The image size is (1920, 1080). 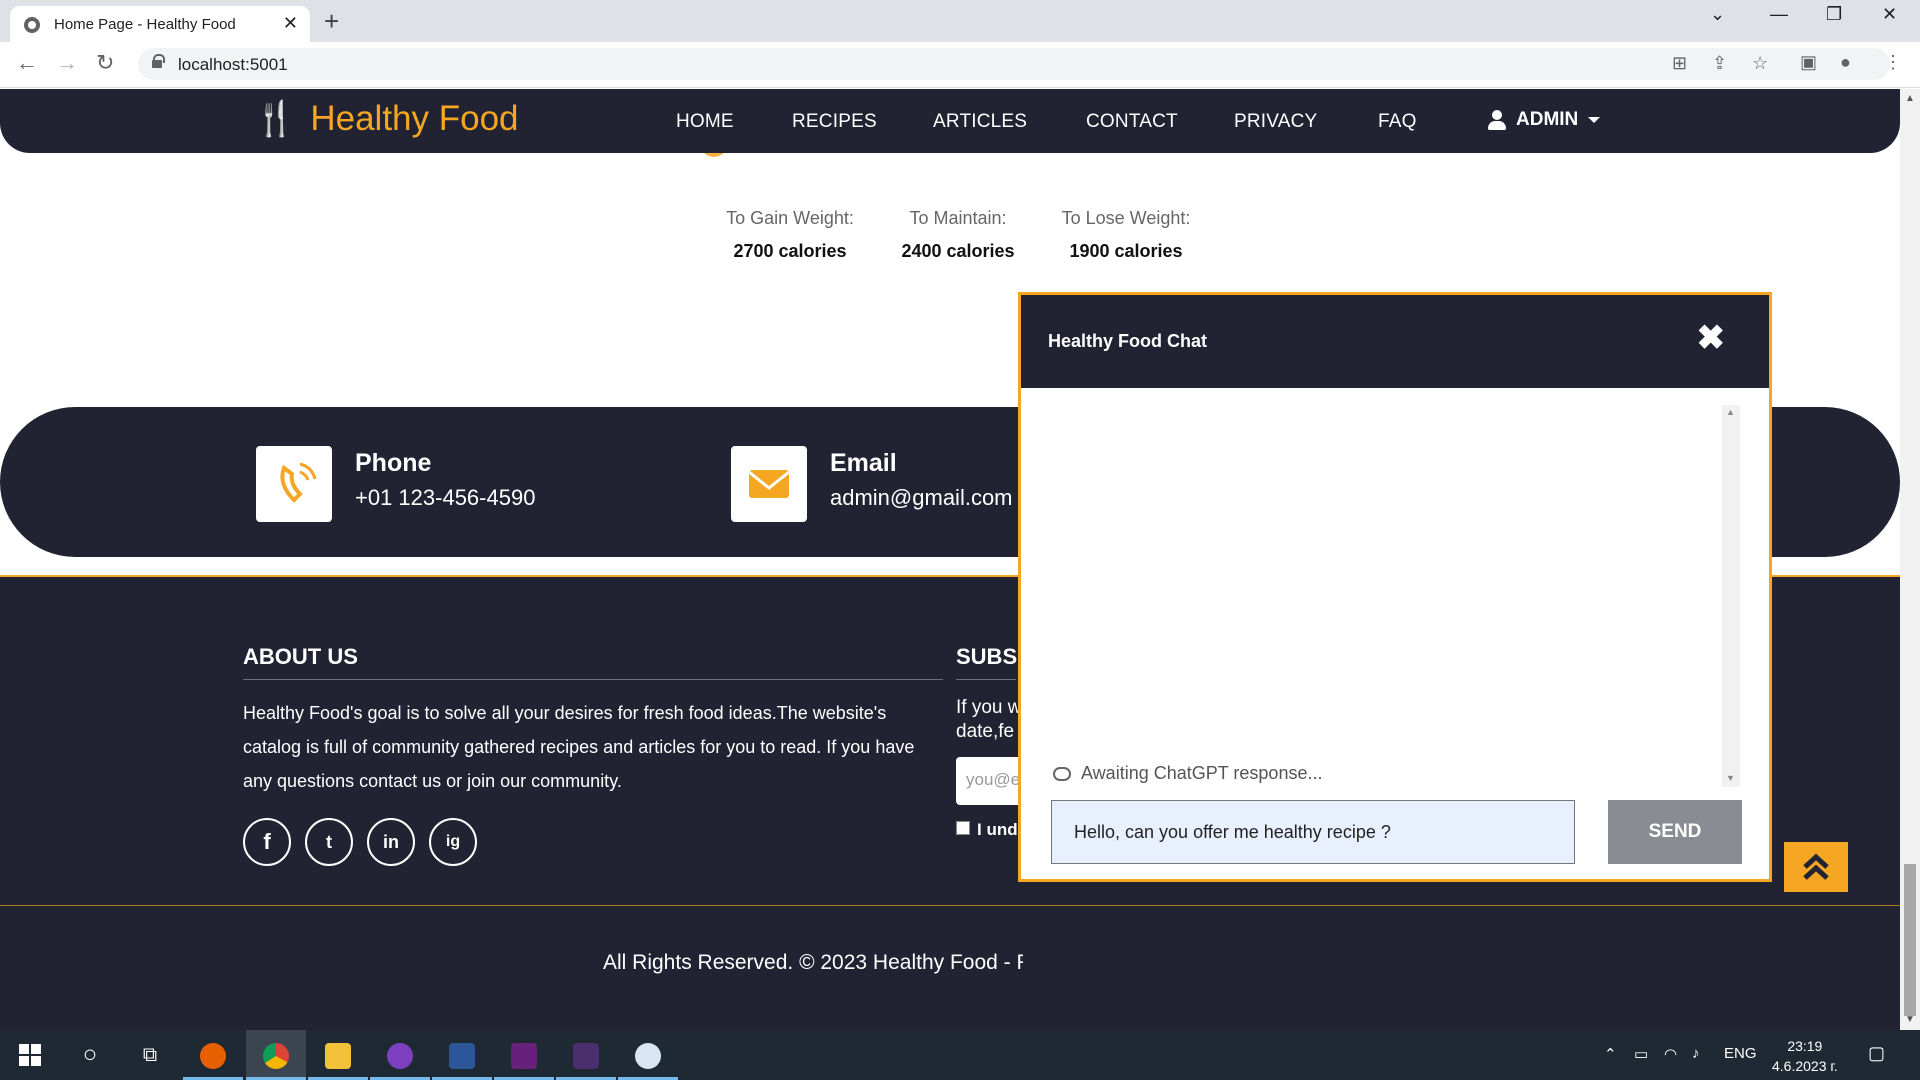 I want to click on phone-value: +01 123-456-4590, so click(x=445, y=497).